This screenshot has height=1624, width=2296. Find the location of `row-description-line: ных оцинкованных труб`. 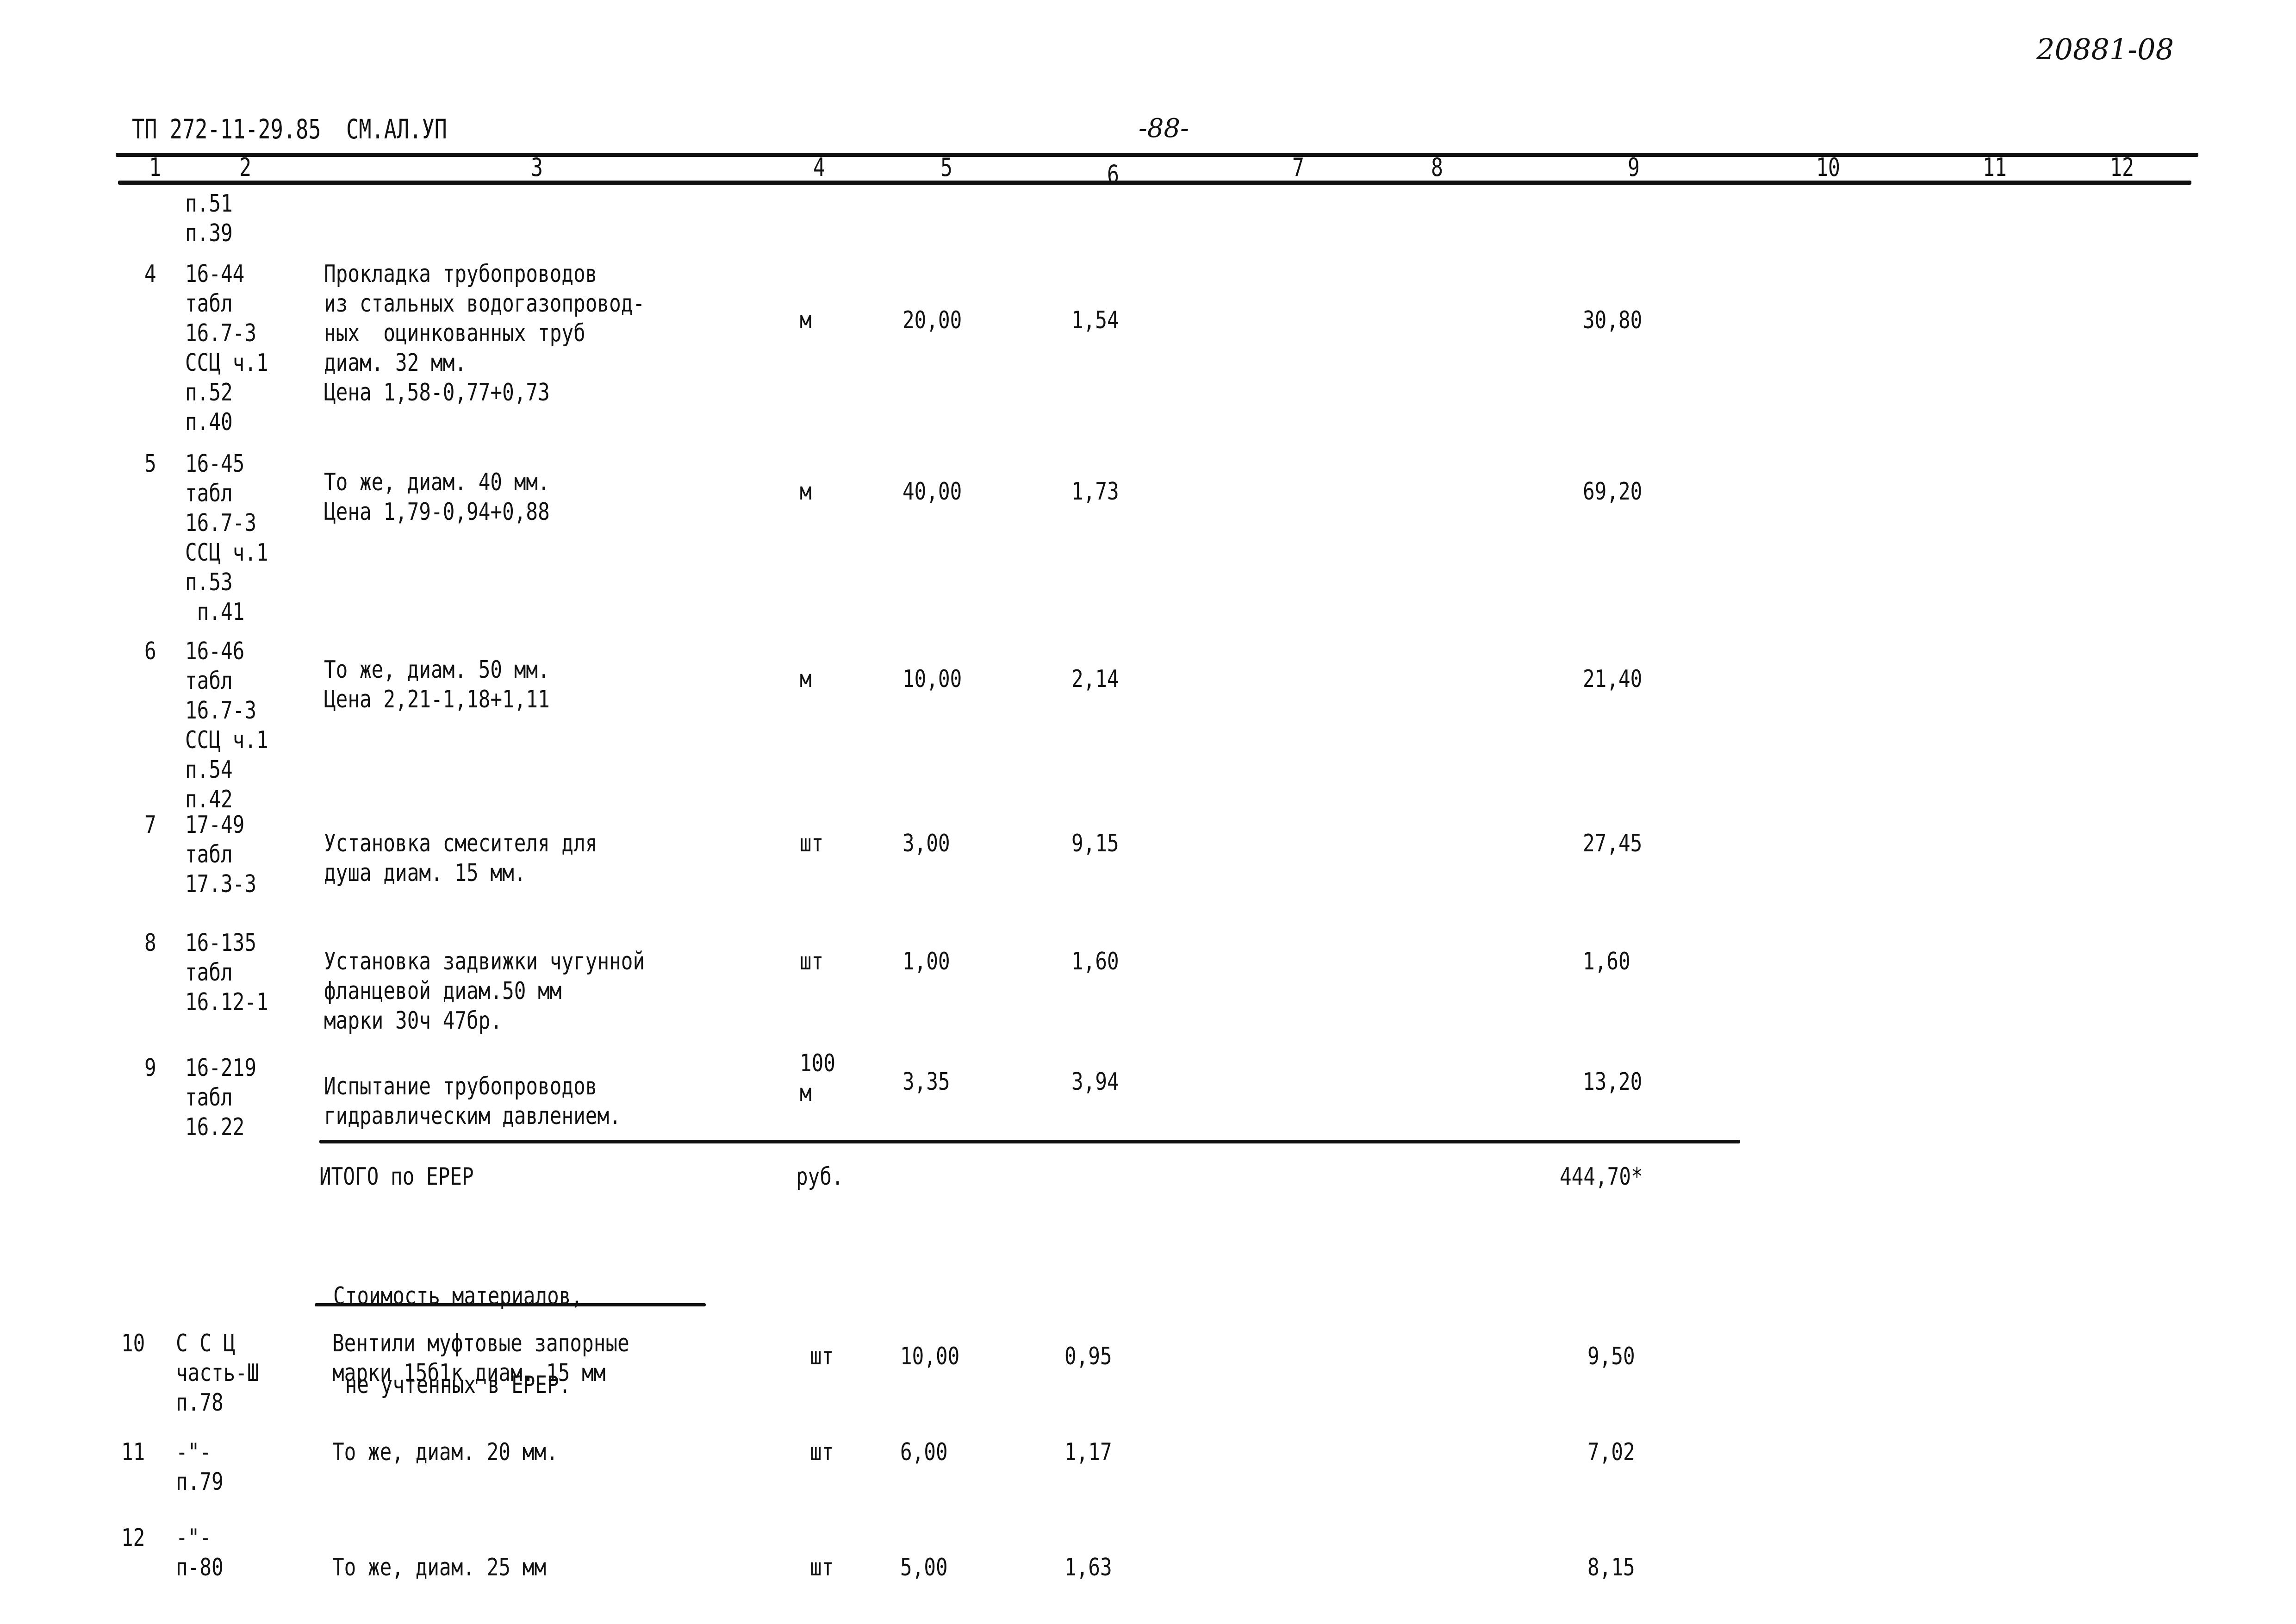

row-description-line: ных оцинкованных труб is located at coordinates (454, 333).